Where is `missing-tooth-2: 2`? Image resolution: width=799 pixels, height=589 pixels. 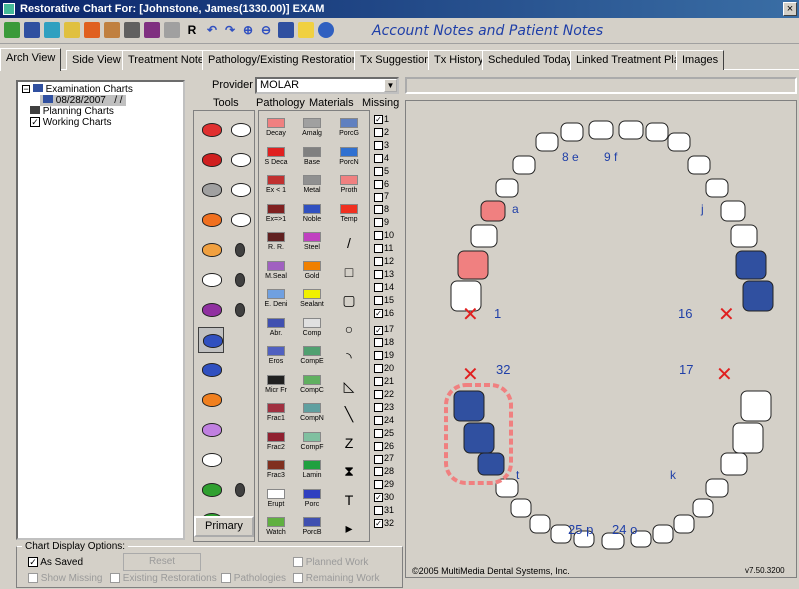
missing-tooth-2: 2 is located at coordinates (381, 132).